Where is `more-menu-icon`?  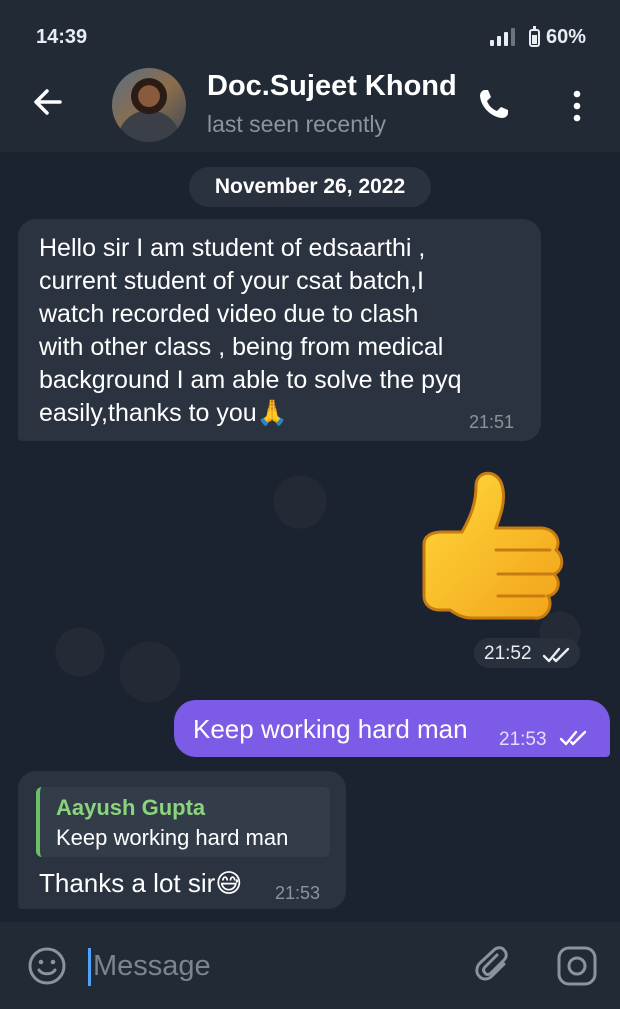 more-menu-icon is located at coordinates (577, 106).